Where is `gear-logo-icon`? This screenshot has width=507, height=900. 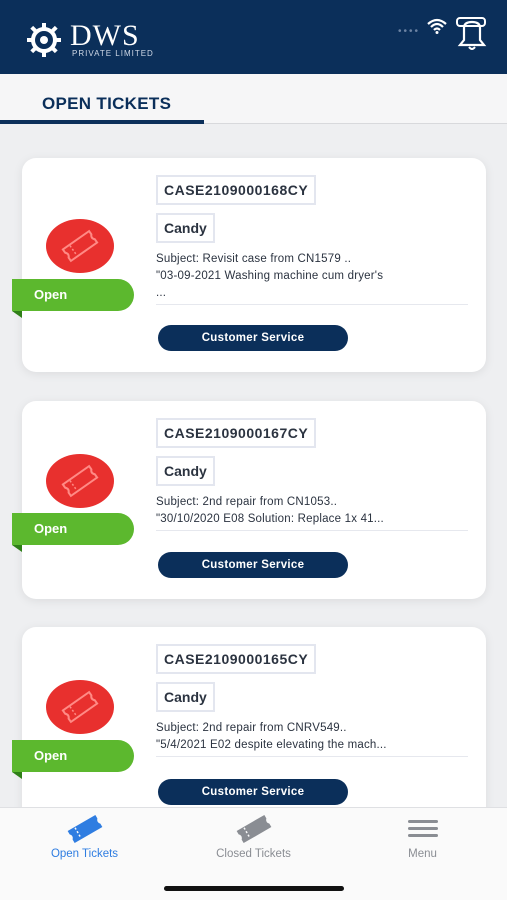
gear-logo-icon is located at coordinates (44, 40).